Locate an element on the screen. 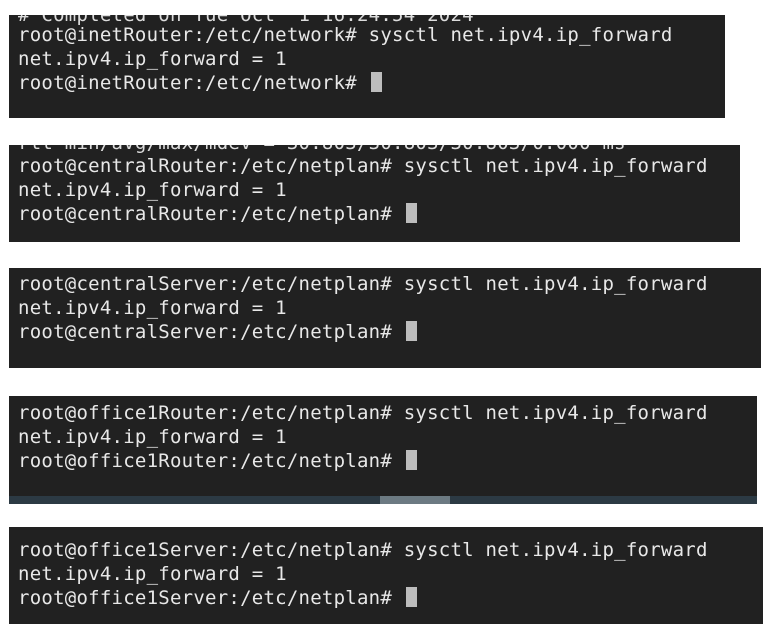 The height and width of the screenshot is (637, 771). horizontal-scrollbar is located at coordinates (383, 500).